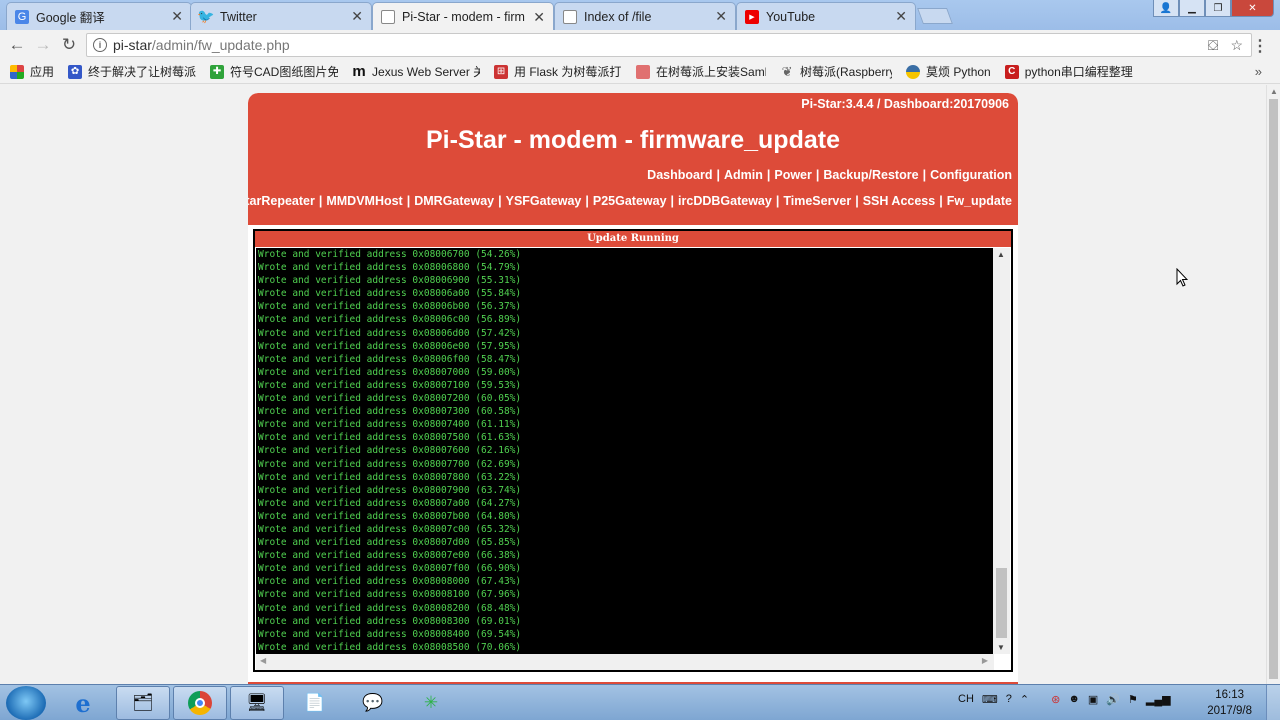  Describe the element at coordinates (1252, 8) in the screenshot. I see `close-window-button: ✕` at that location.